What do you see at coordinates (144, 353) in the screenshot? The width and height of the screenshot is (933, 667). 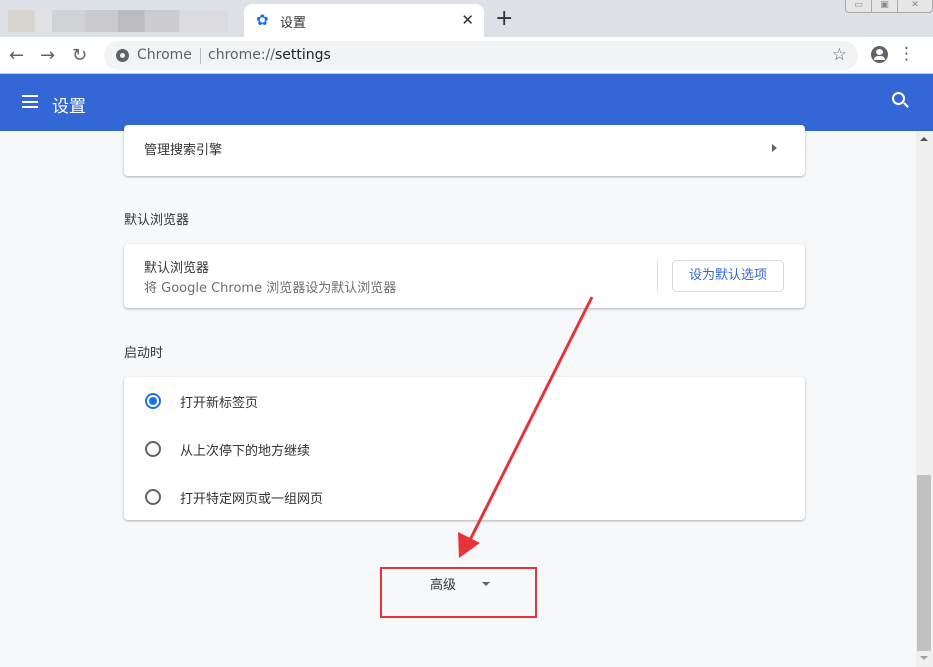 I see `on-startup-section-title: 启动时` at bounding box center [144, 353].